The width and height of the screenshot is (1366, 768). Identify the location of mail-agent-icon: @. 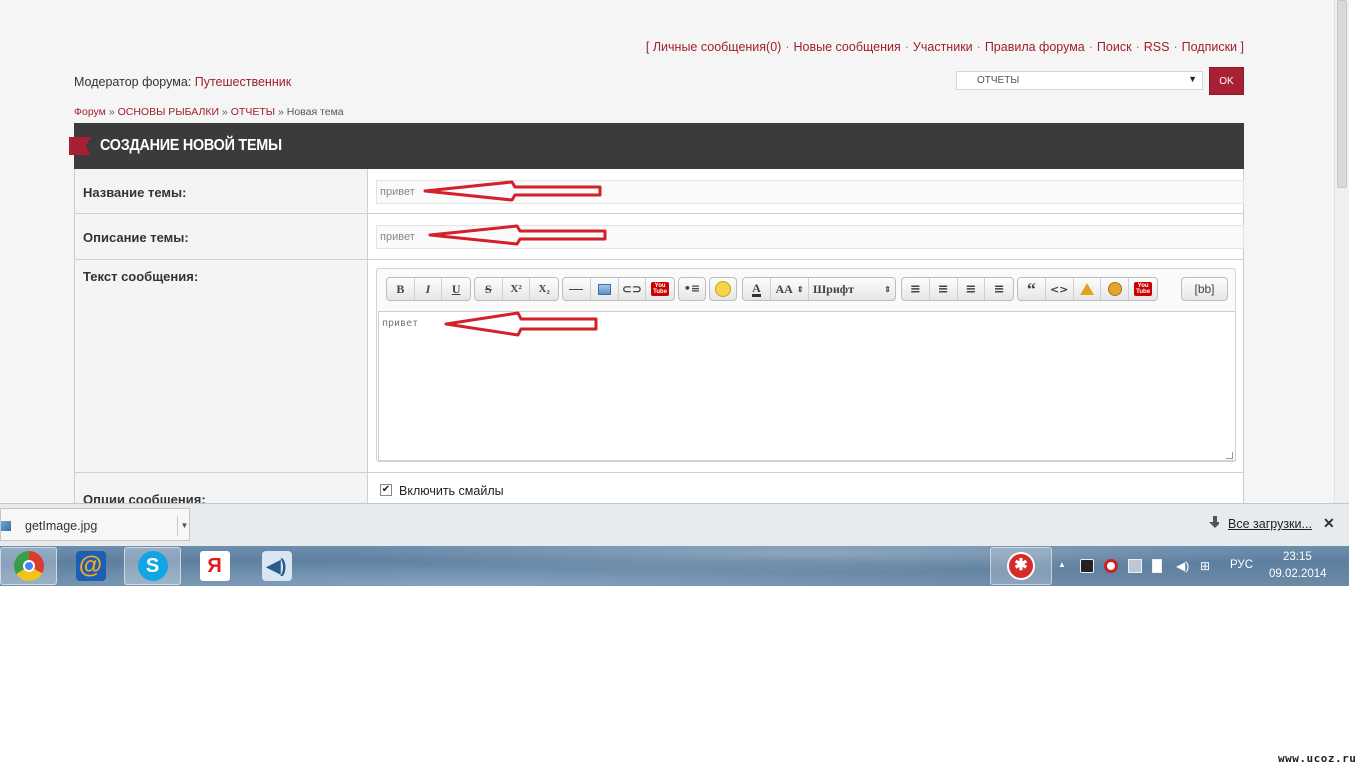
(90, 566).